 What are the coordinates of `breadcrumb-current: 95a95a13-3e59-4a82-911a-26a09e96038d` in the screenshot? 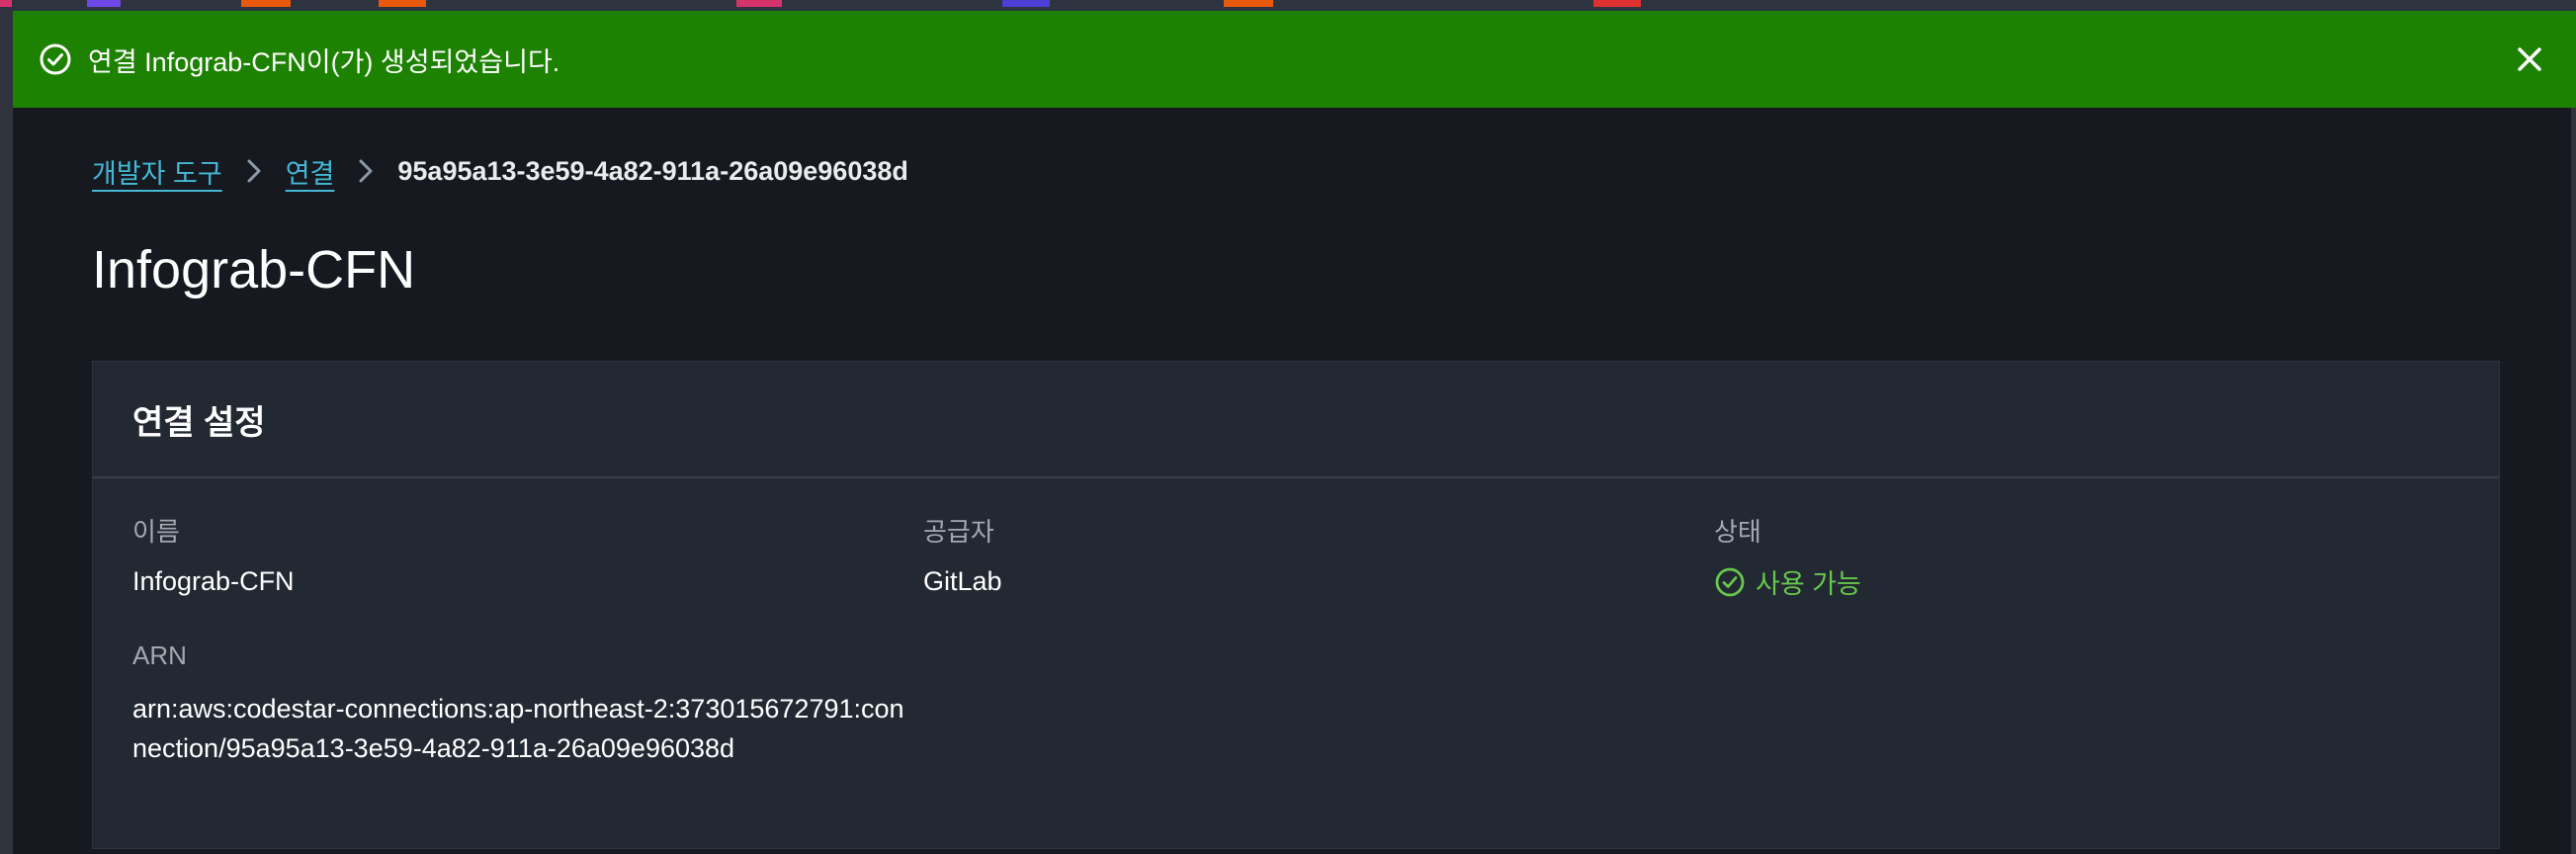 It's located at (652, 170).